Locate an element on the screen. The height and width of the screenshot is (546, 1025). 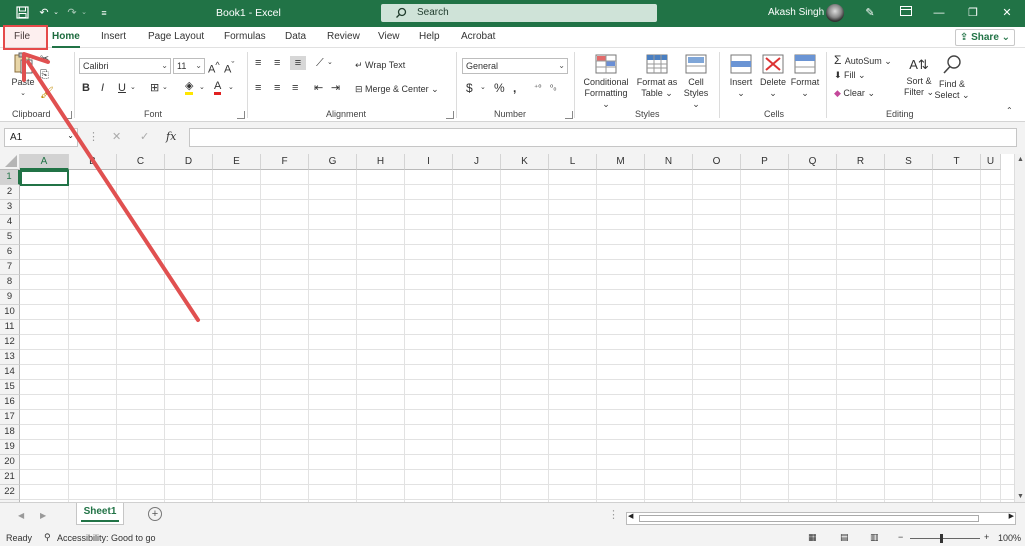
row-header: 8 is located at coordinates (10, 282).